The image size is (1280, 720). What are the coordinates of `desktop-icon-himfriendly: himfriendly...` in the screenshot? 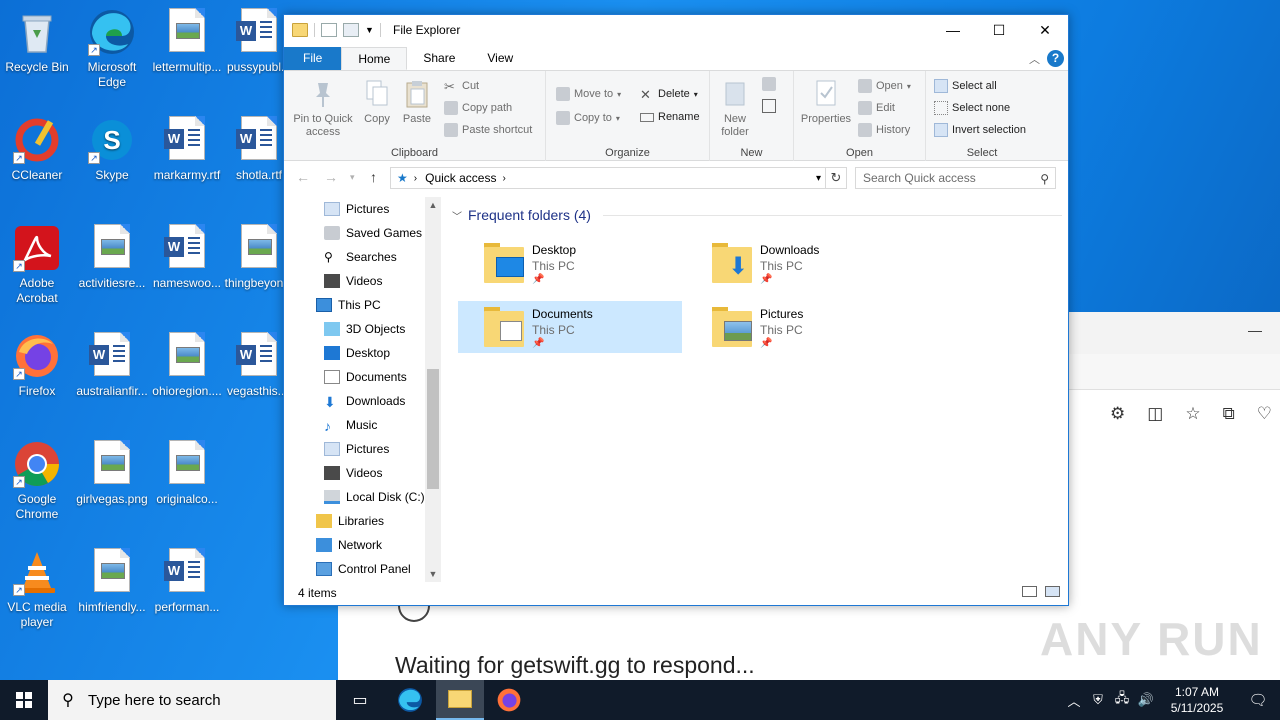 It's located at (112, 581).